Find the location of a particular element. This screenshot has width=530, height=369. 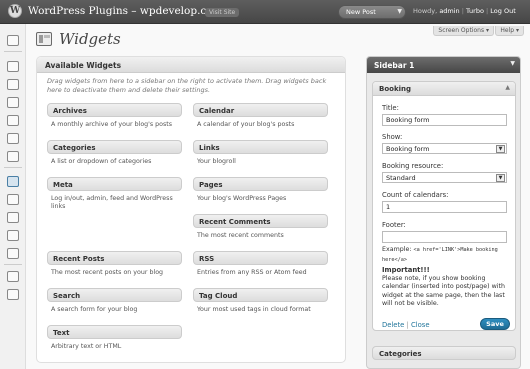

new-post-label: New Post is located at coordinates (361, 12).